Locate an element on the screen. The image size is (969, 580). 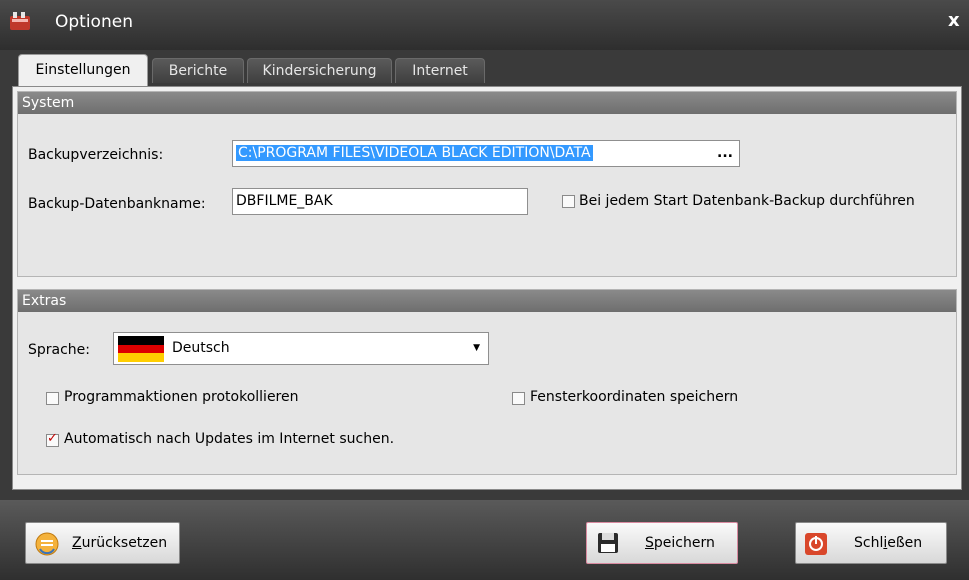
language-value: Deutsch is located at coordinates (201, 348).